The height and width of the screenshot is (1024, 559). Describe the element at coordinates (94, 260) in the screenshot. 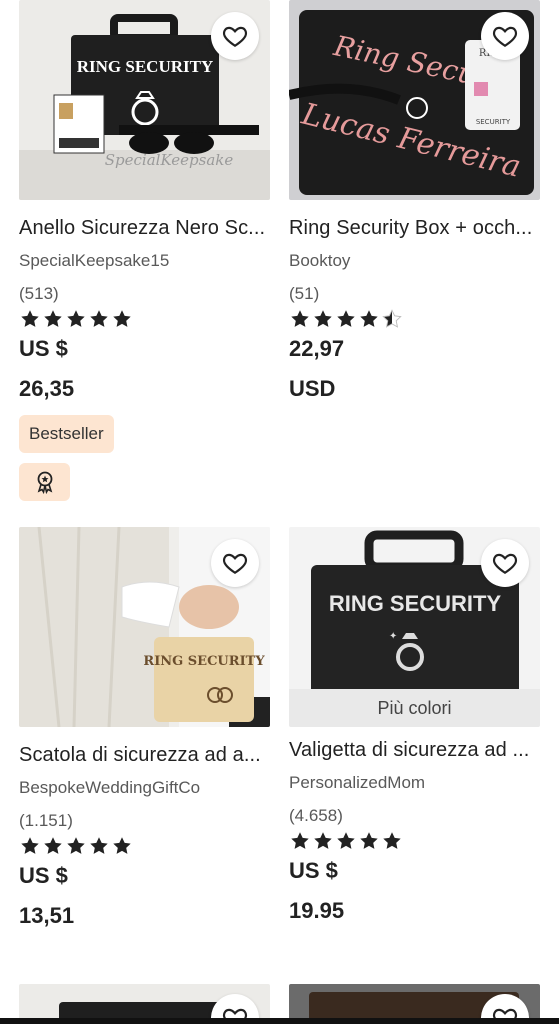

I see `shop-name: SpecialKeepsake15` at that location.